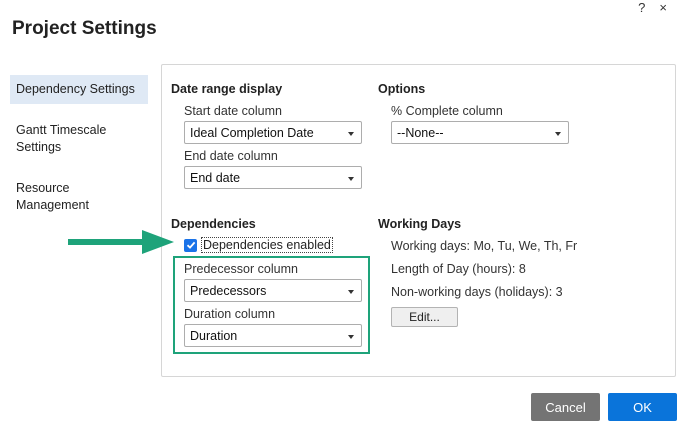  Describe the element at coordinates (233, 111) in the screenshot. I see `start-date-label: Start date column` at that location.